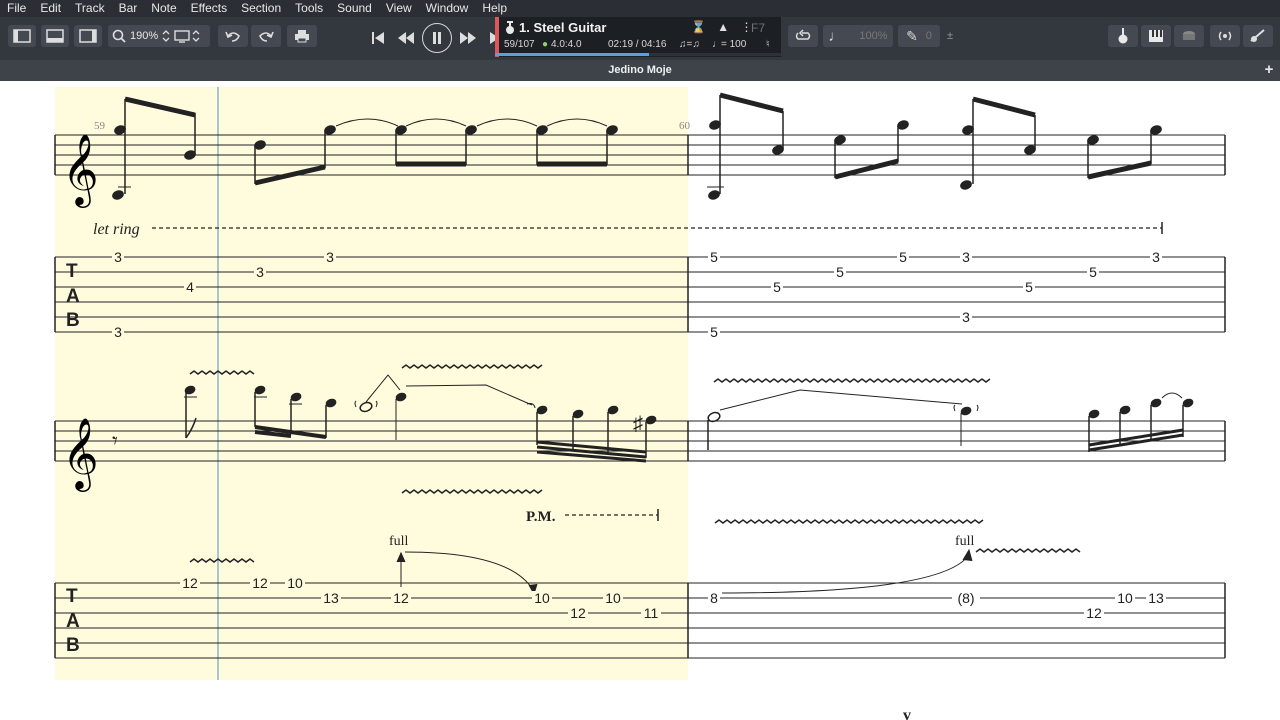 The height and width of the screenshot is (720, 1280). I want to click on instrument-button, so click(1258, 36).